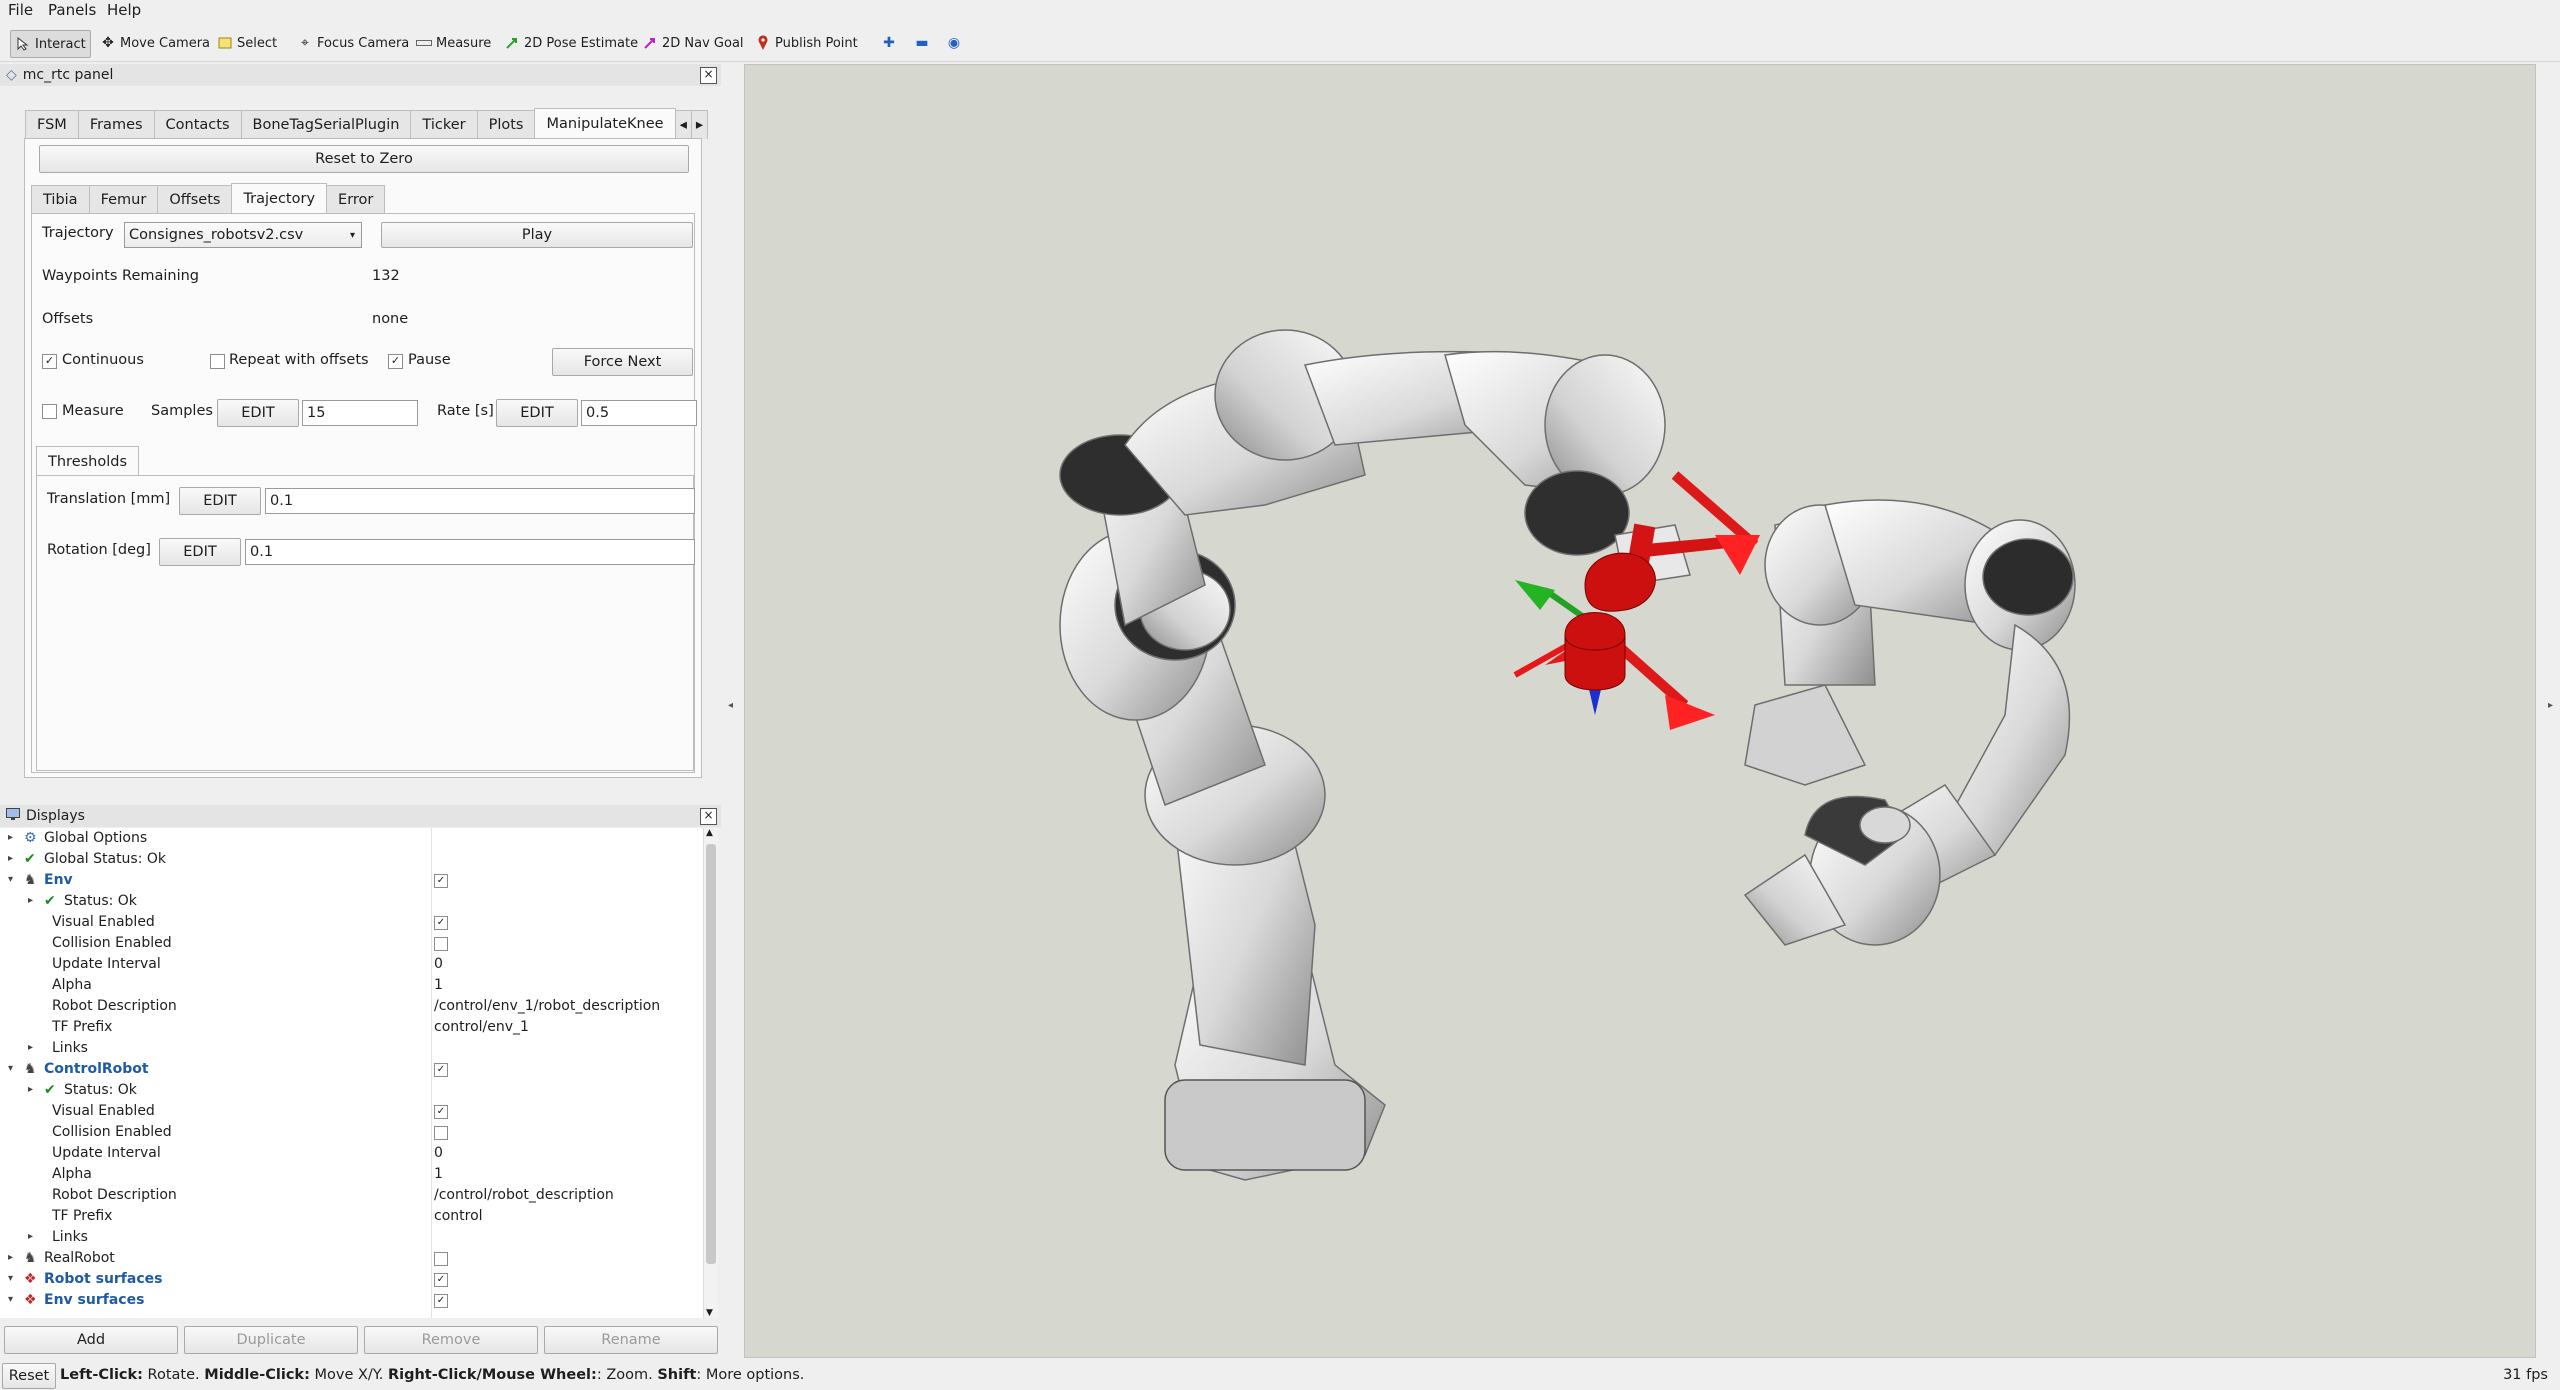 This screenshot has width=2560, height=1390. Describe the element at coordinates (683, 124) in the screenshot. I see `tab-scroll-left-button: ◂` at that location.